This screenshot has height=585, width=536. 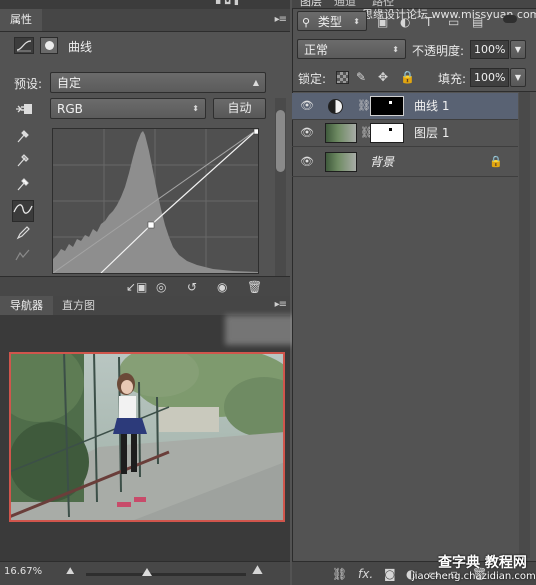 I want to click on layer-row-layer1: 👁 ⛓ 图层 1, so click(x=405, y=133).